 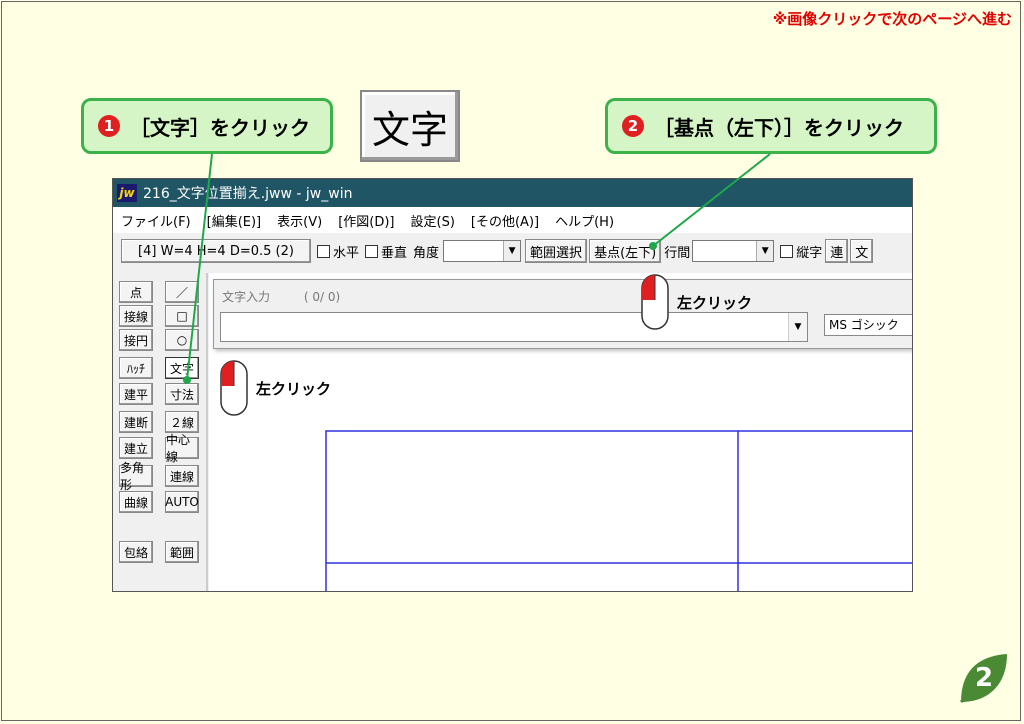 What do you see at coordinates (715, 302) in the screenshot?
I see `left-click-text-2: 左クリック` at bounding box center [715, 302].